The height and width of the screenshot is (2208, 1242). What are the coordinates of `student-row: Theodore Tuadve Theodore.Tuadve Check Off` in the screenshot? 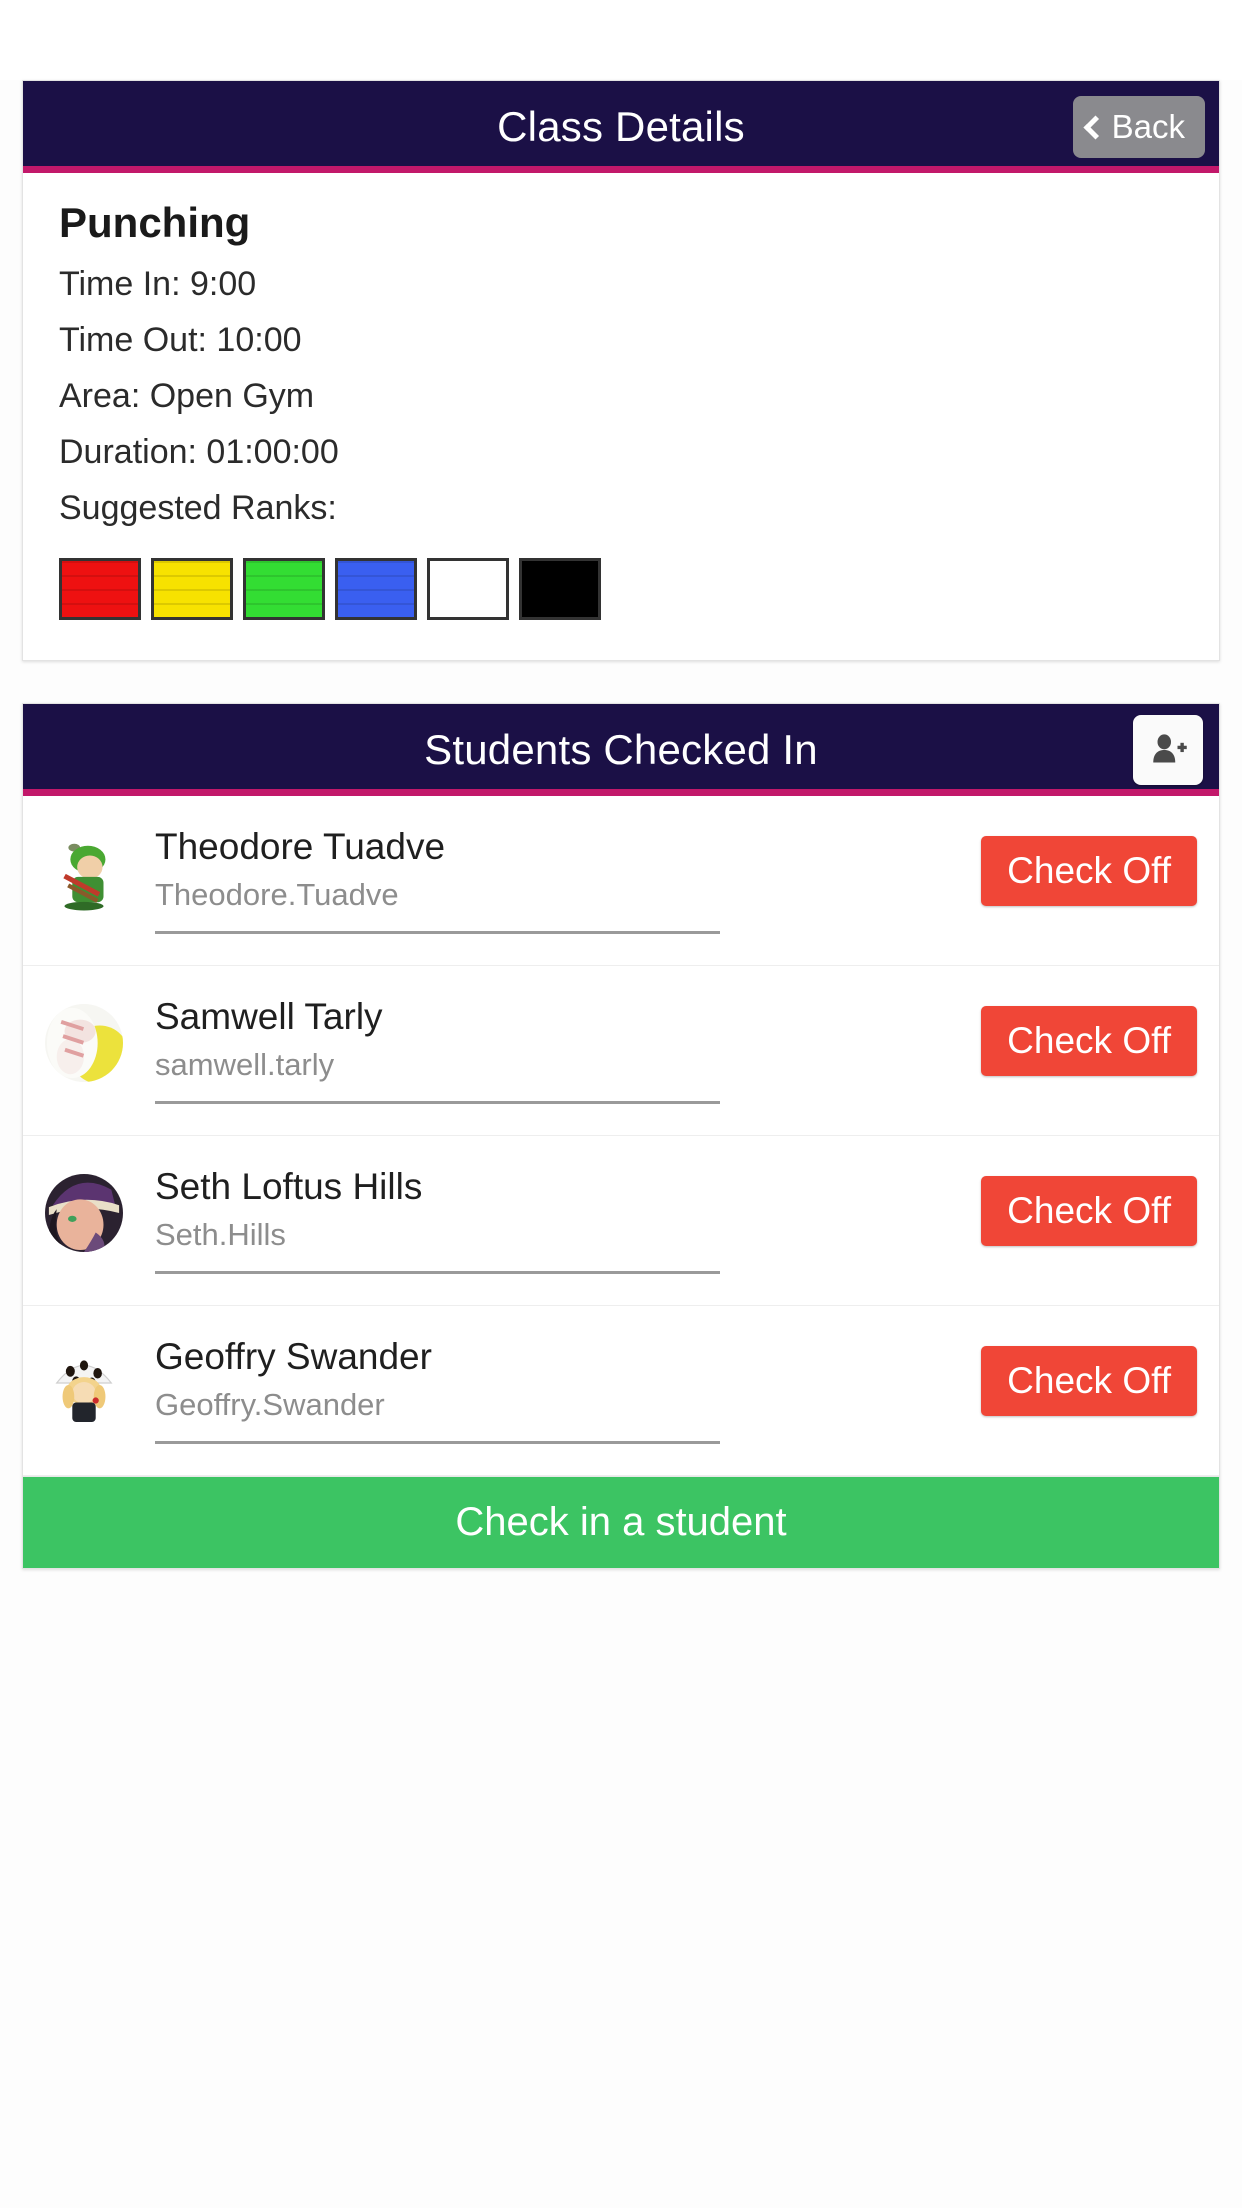 It's located at (621, 881).